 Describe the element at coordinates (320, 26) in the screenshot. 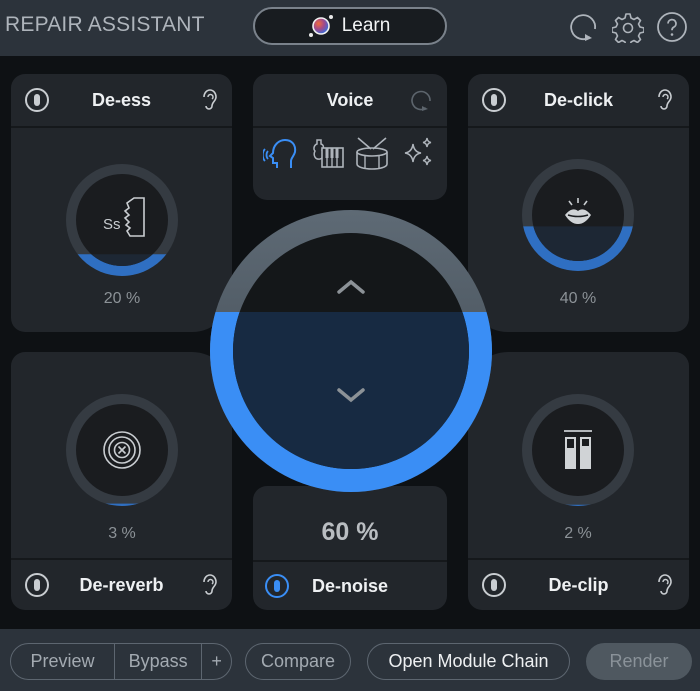

I see `learn-orb-icon` at that location.